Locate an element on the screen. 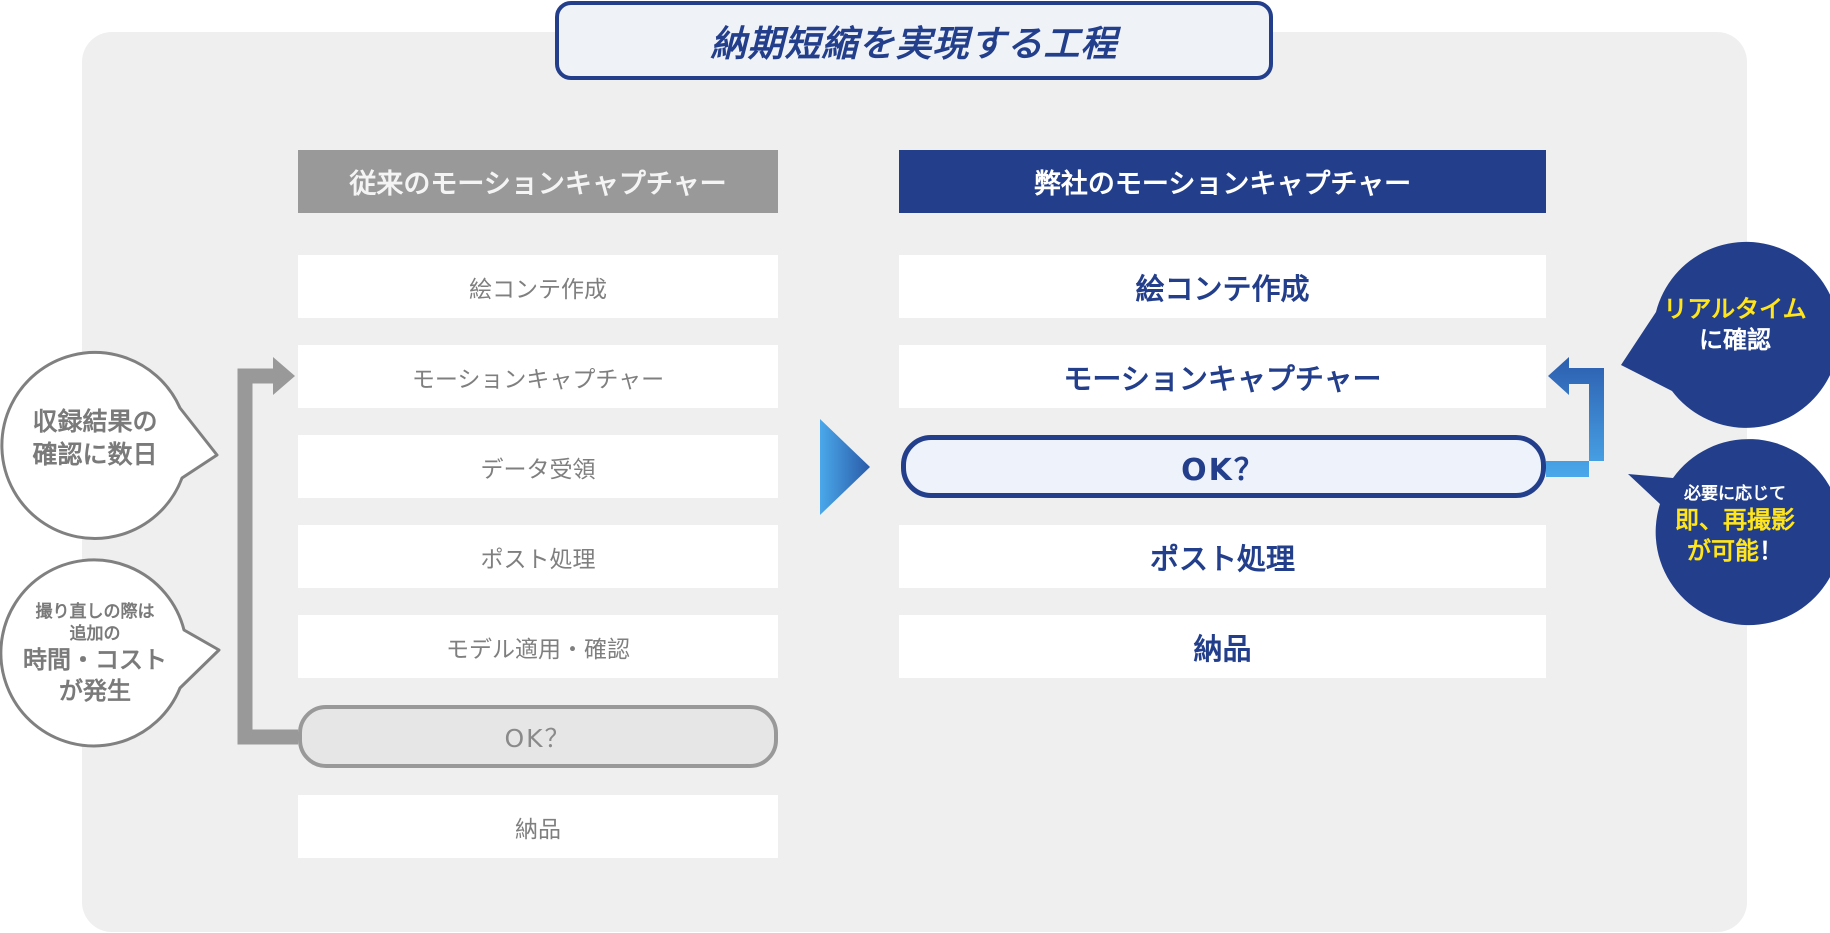 This screenshot has width=1830, height=933. page-title: 納期短縮を実現する工程 is located at coordinates (914, 44).